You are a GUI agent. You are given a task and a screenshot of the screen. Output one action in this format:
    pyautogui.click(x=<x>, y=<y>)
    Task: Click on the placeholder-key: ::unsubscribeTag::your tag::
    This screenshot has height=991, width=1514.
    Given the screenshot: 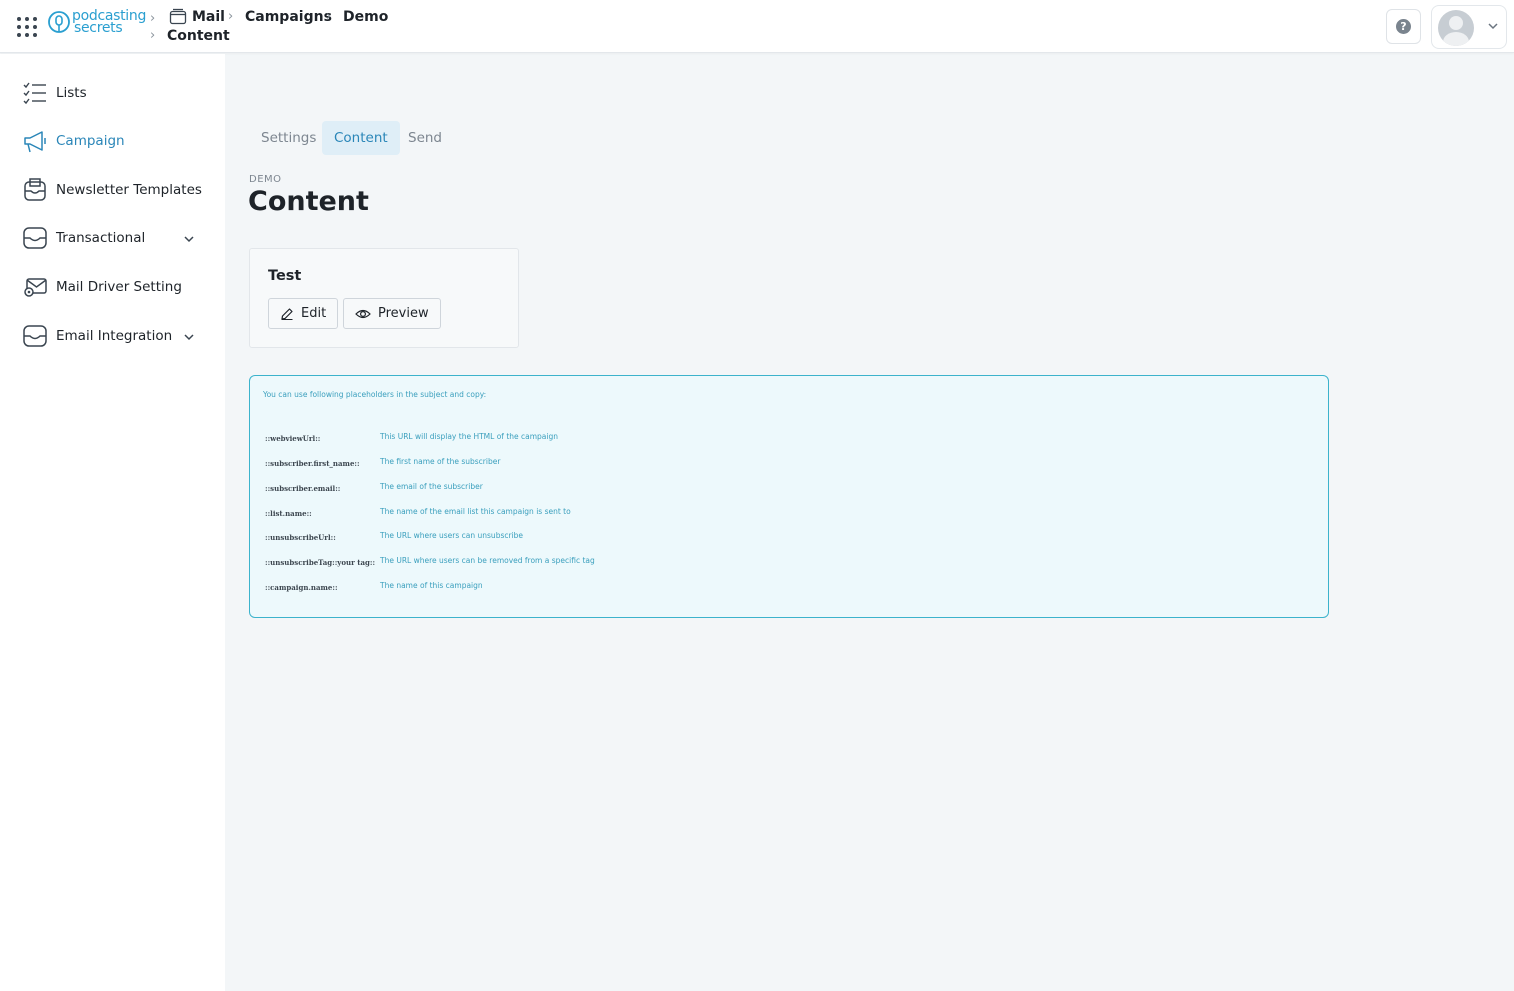 What is the action you would take?
    pyautogui.click(x=320, y=562)
    